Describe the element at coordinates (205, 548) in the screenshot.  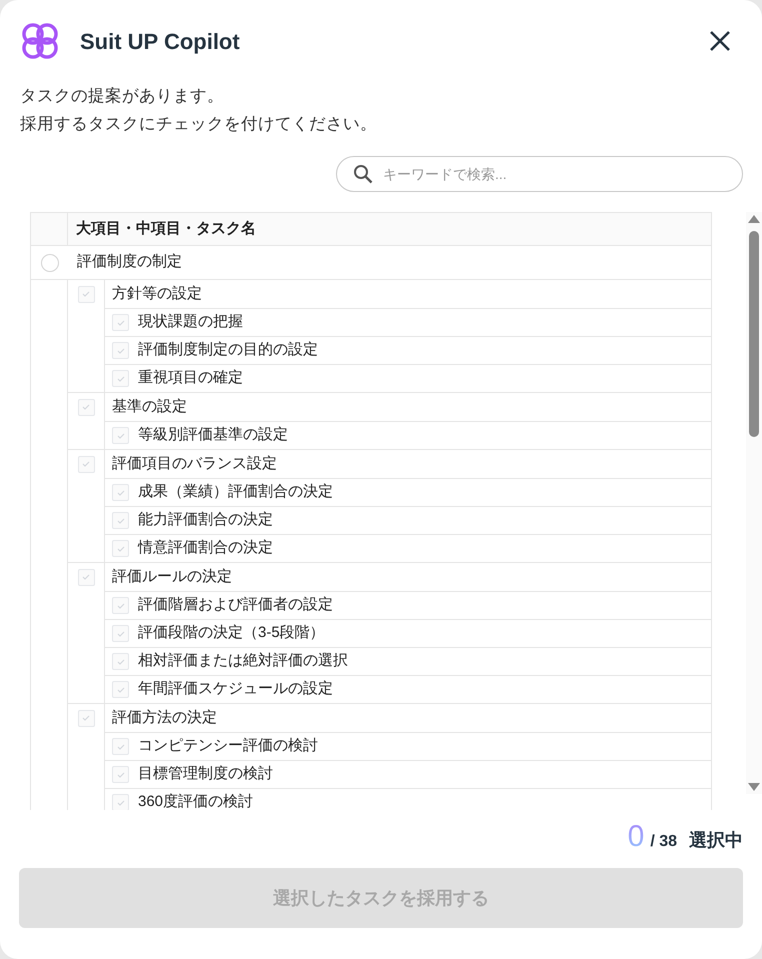
I see `task-name: 情意評価割合の決定` at that location.